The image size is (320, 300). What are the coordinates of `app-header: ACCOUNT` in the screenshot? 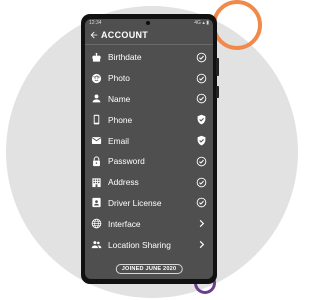 It's located at (149, 35).